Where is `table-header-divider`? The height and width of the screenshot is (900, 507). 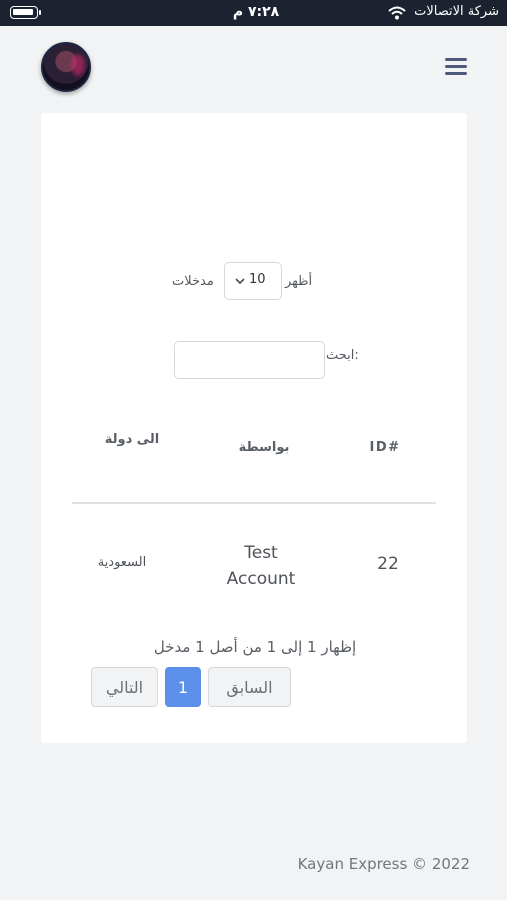
table-header-divider is located at coordinates (254, 503).